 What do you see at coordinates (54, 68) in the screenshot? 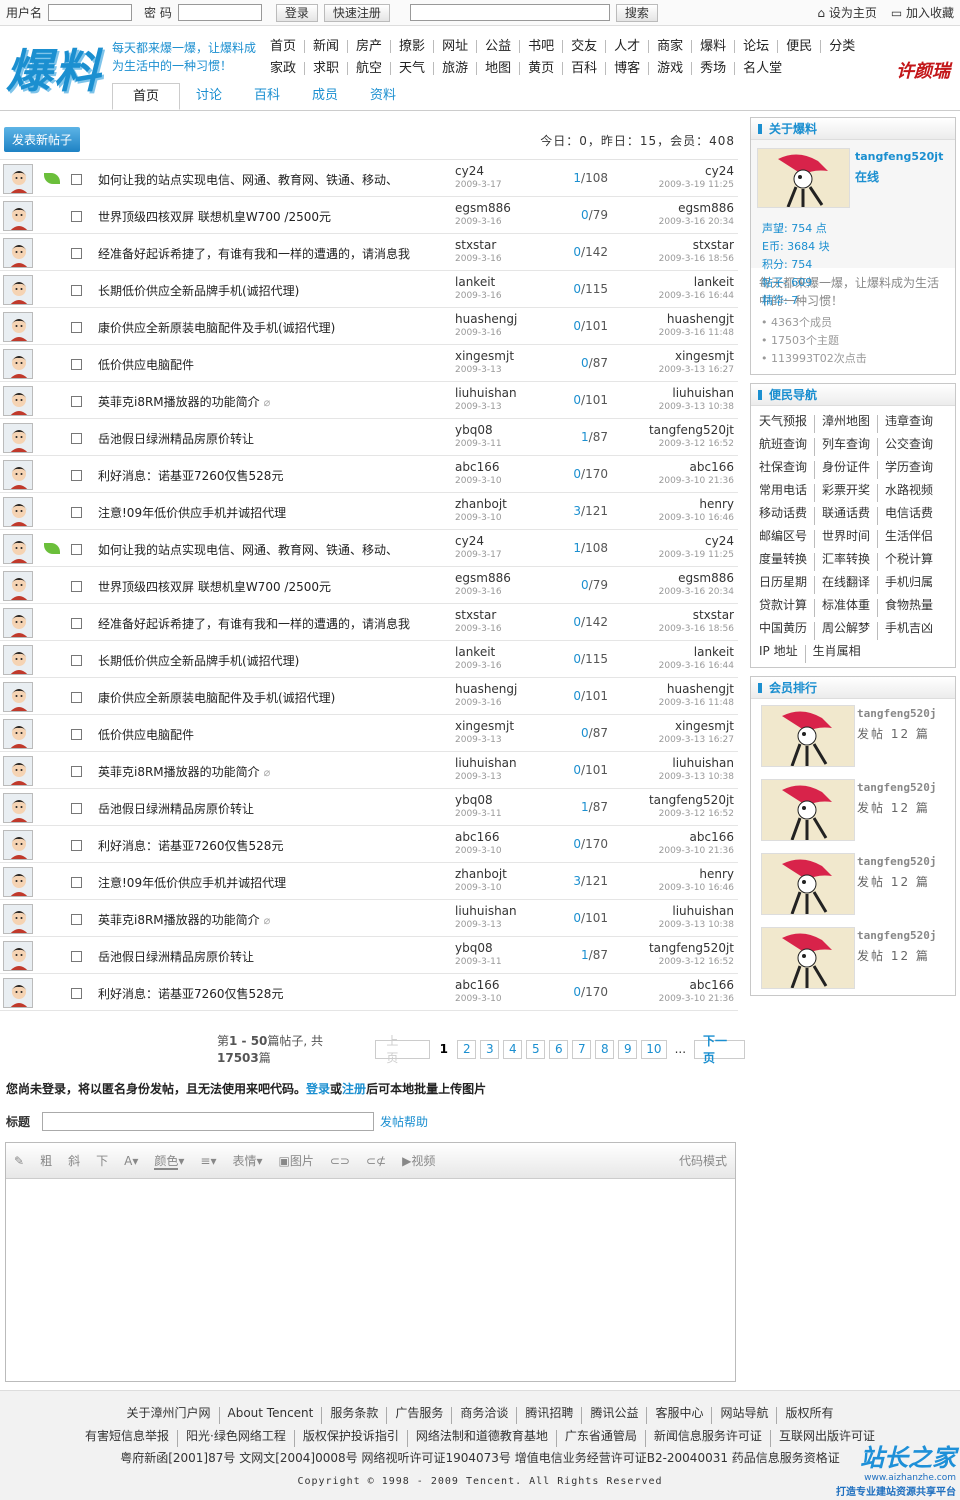
I see `site-logo: 爆料` at bounding box center [54, 68].